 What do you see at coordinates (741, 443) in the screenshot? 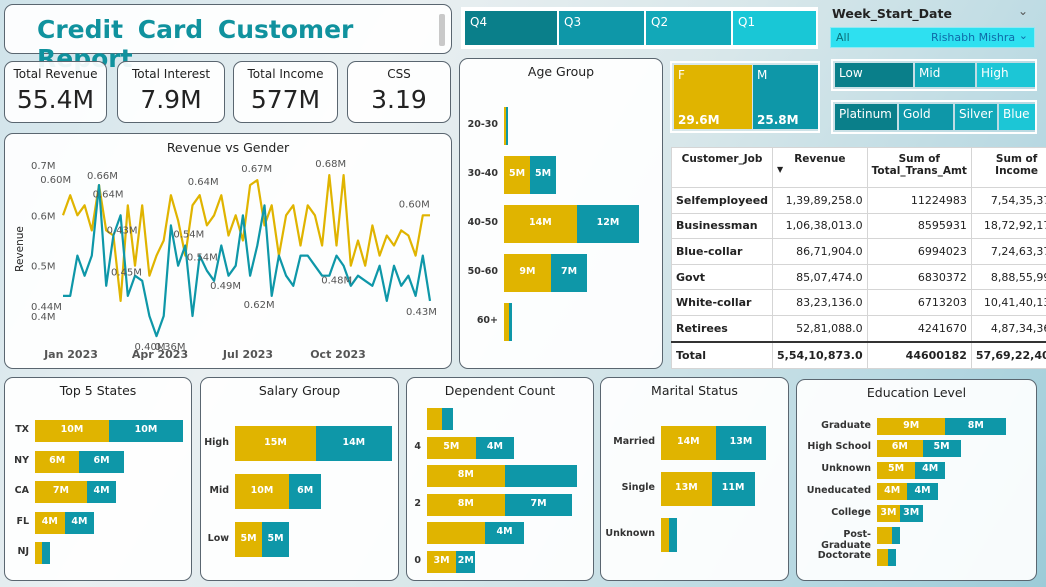
I see `bar-m: 13M` at bounding box center [741, 443].